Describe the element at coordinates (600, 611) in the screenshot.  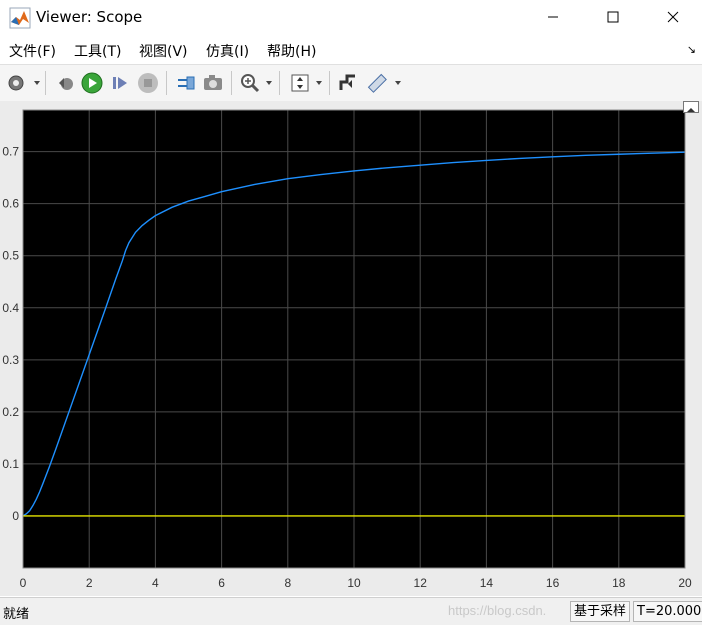
I see `sample-mode-indicator: 基于采样` at that location.